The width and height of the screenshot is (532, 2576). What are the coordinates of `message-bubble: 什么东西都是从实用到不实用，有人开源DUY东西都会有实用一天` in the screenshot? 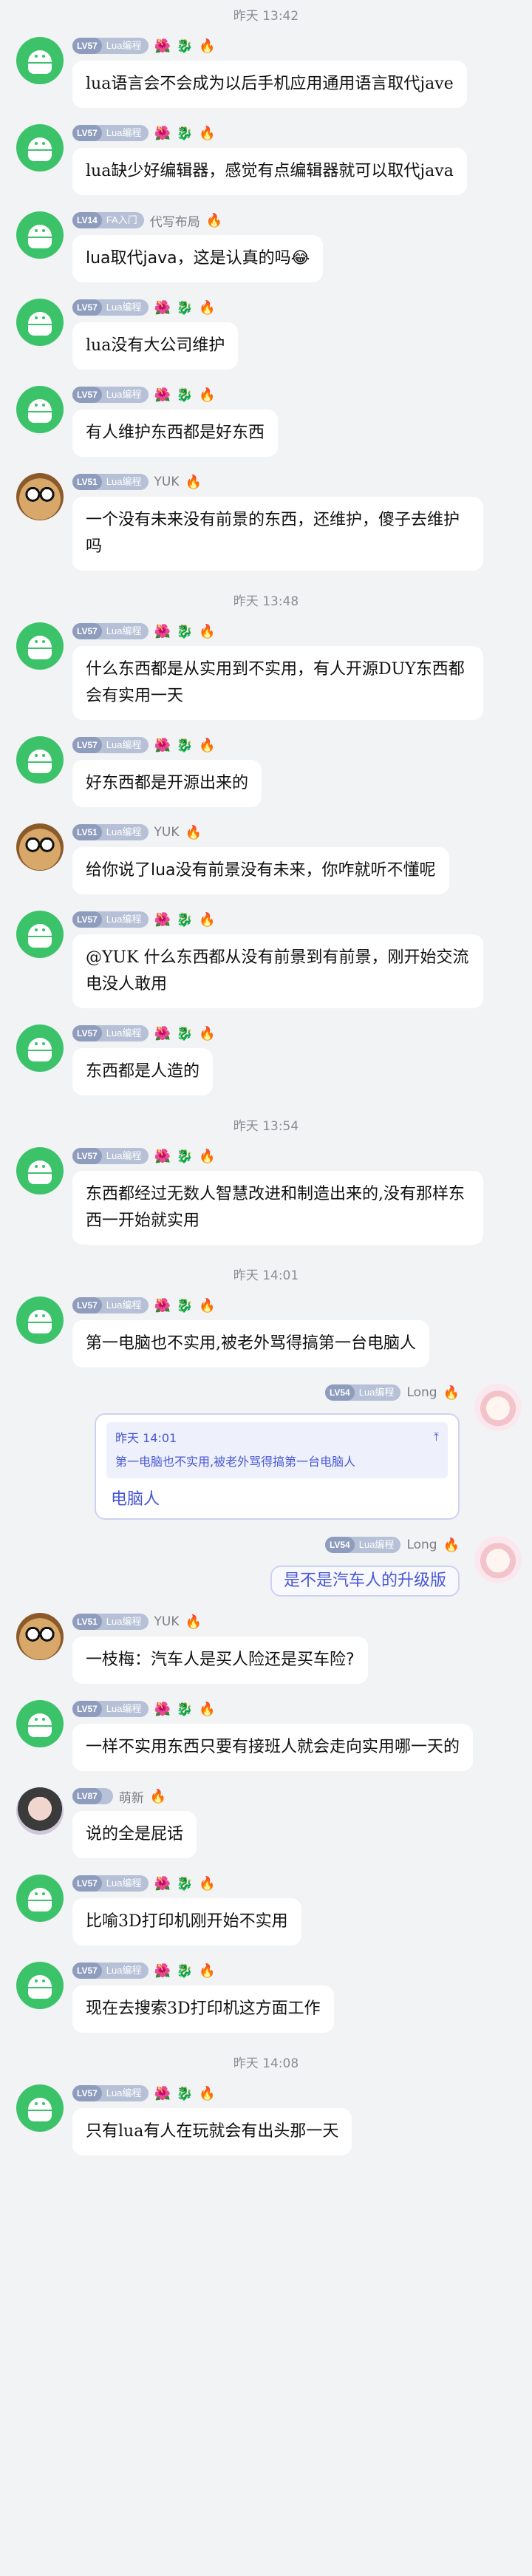 It's located at (277, 683).